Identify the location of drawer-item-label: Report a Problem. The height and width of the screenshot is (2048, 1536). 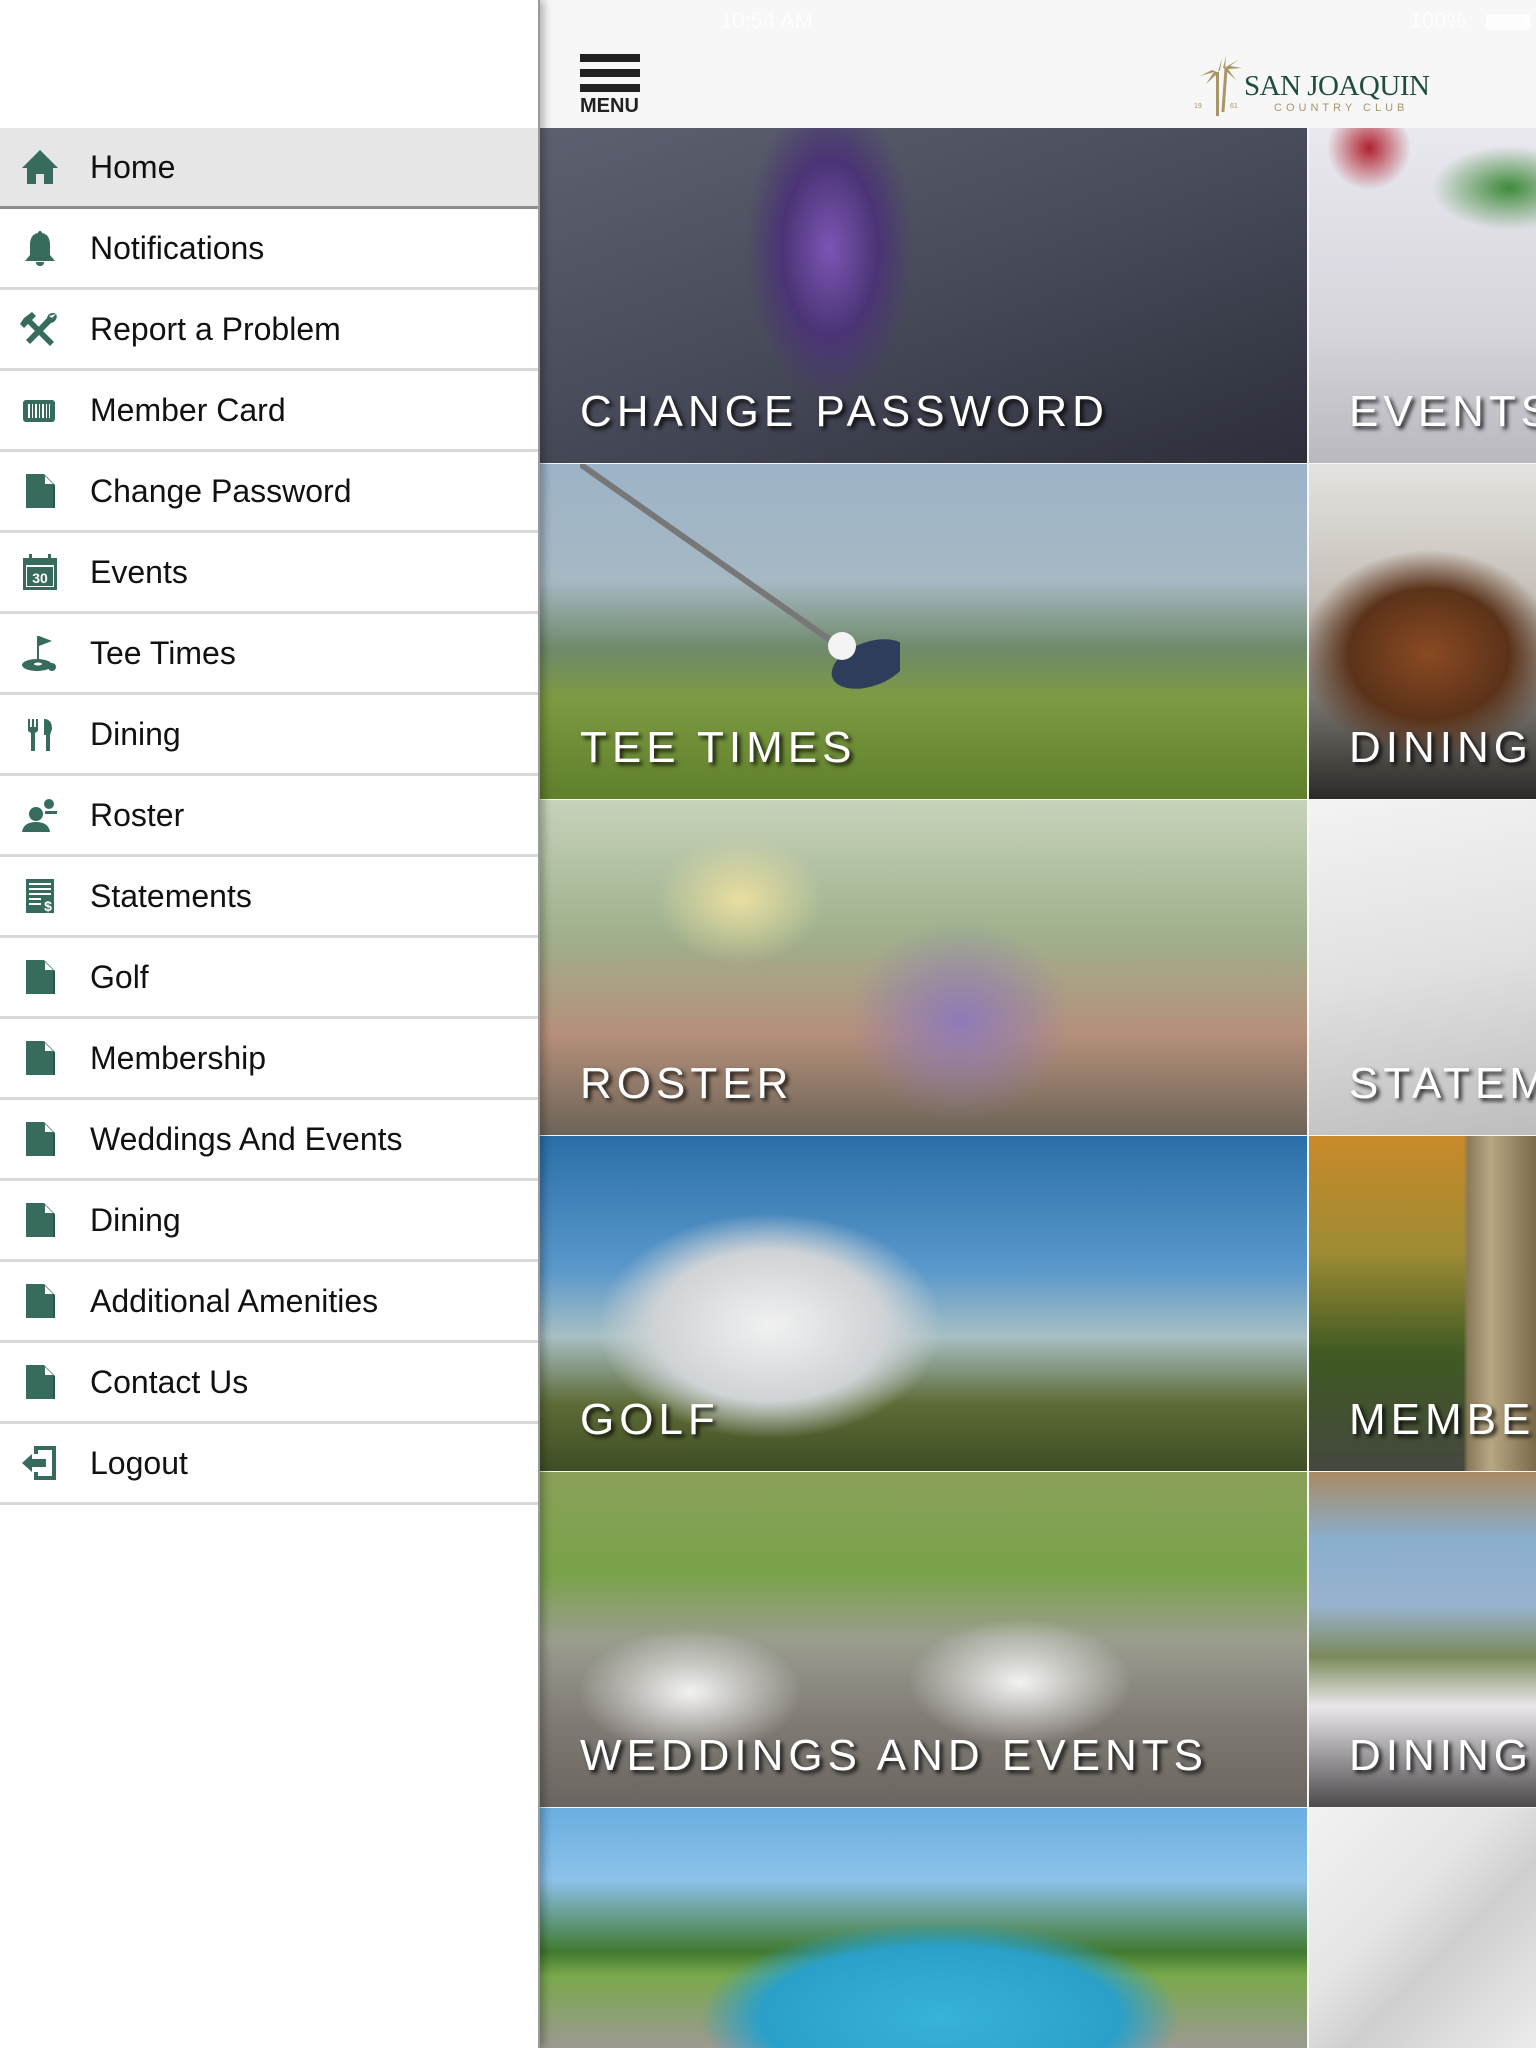
(215, 329).